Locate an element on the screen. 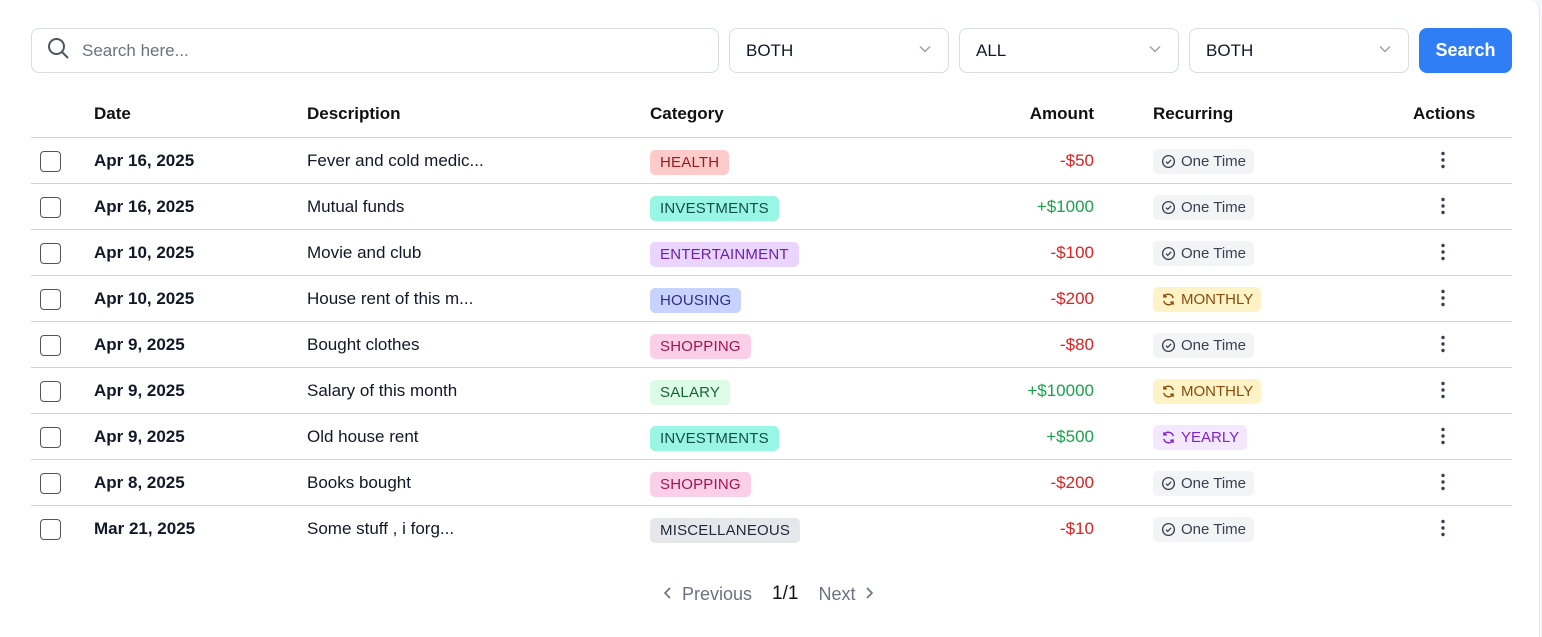 This screenshot has height=637, width=1542. filter-bar: BOTH ALL BOTH Search is located at coordinates (771, 50).